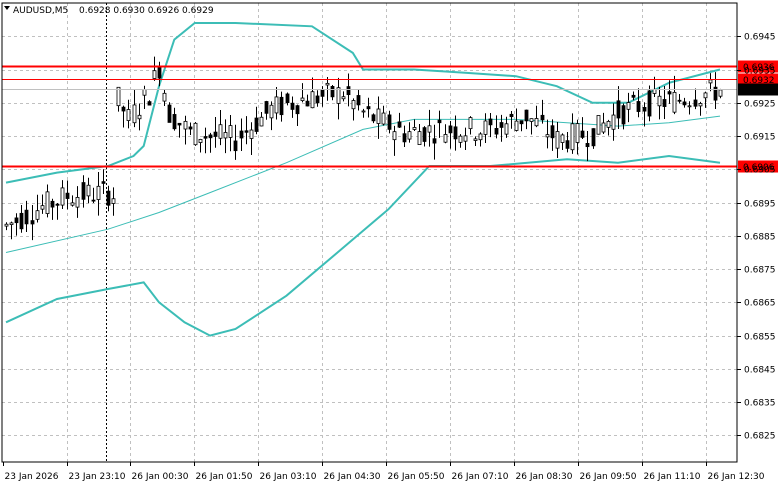 This screenshot has height=489, width=781. Describe the element at coordinates (32, 477) in the screenshot. I see `x-tick-label: 23 Jan 2026` at that location.